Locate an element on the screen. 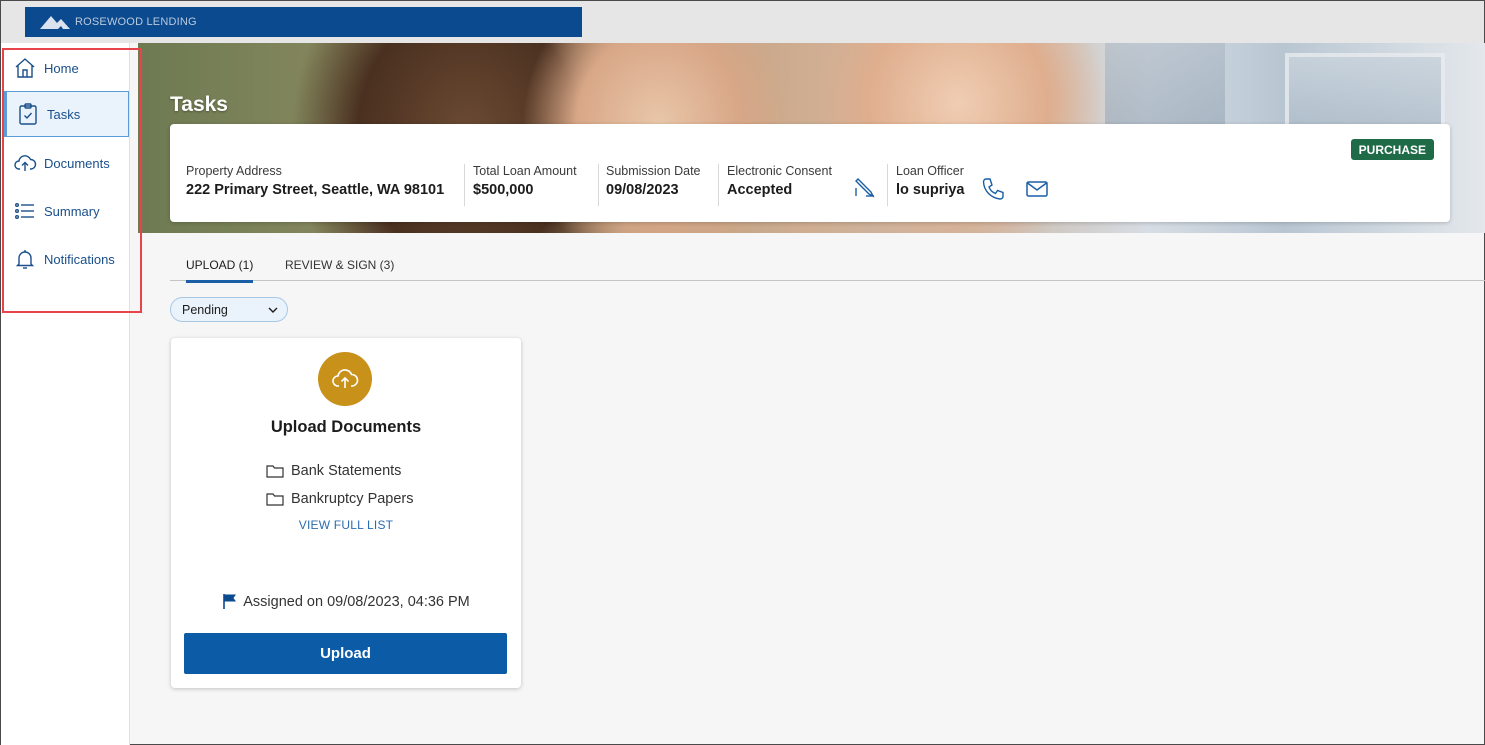 This screenshot has width=1485, height=745. submission-date-value: 09/08/2023 is located at coordinates (642, 190).